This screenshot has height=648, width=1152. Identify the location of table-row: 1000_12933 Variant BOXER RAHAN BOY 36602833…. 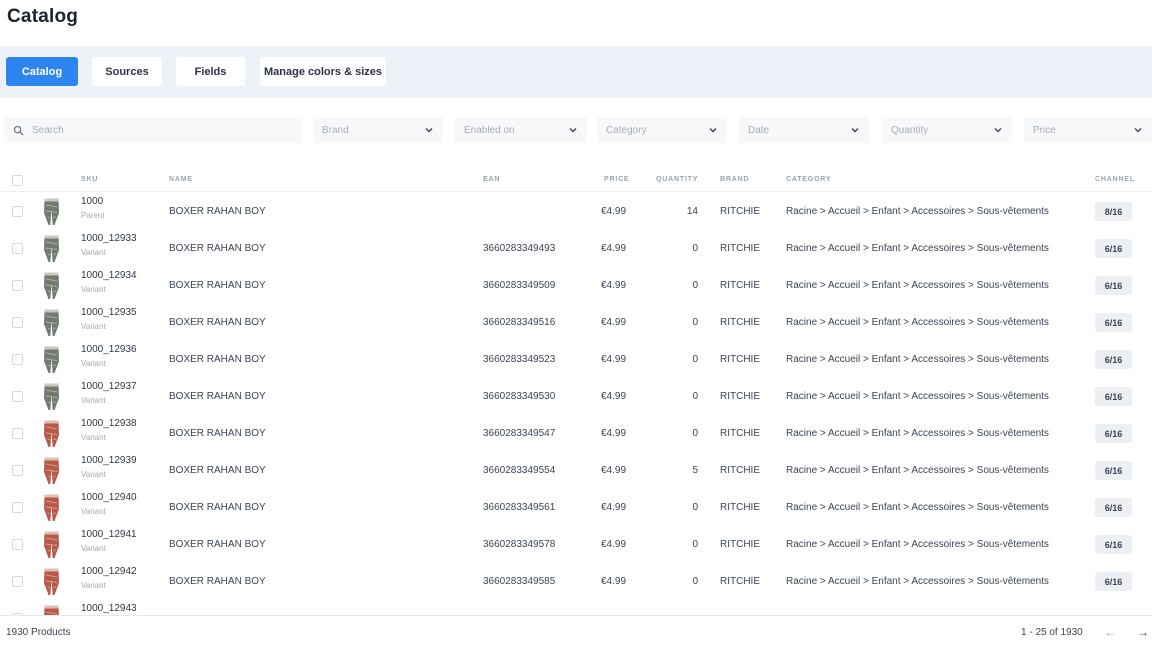
(576, 248).